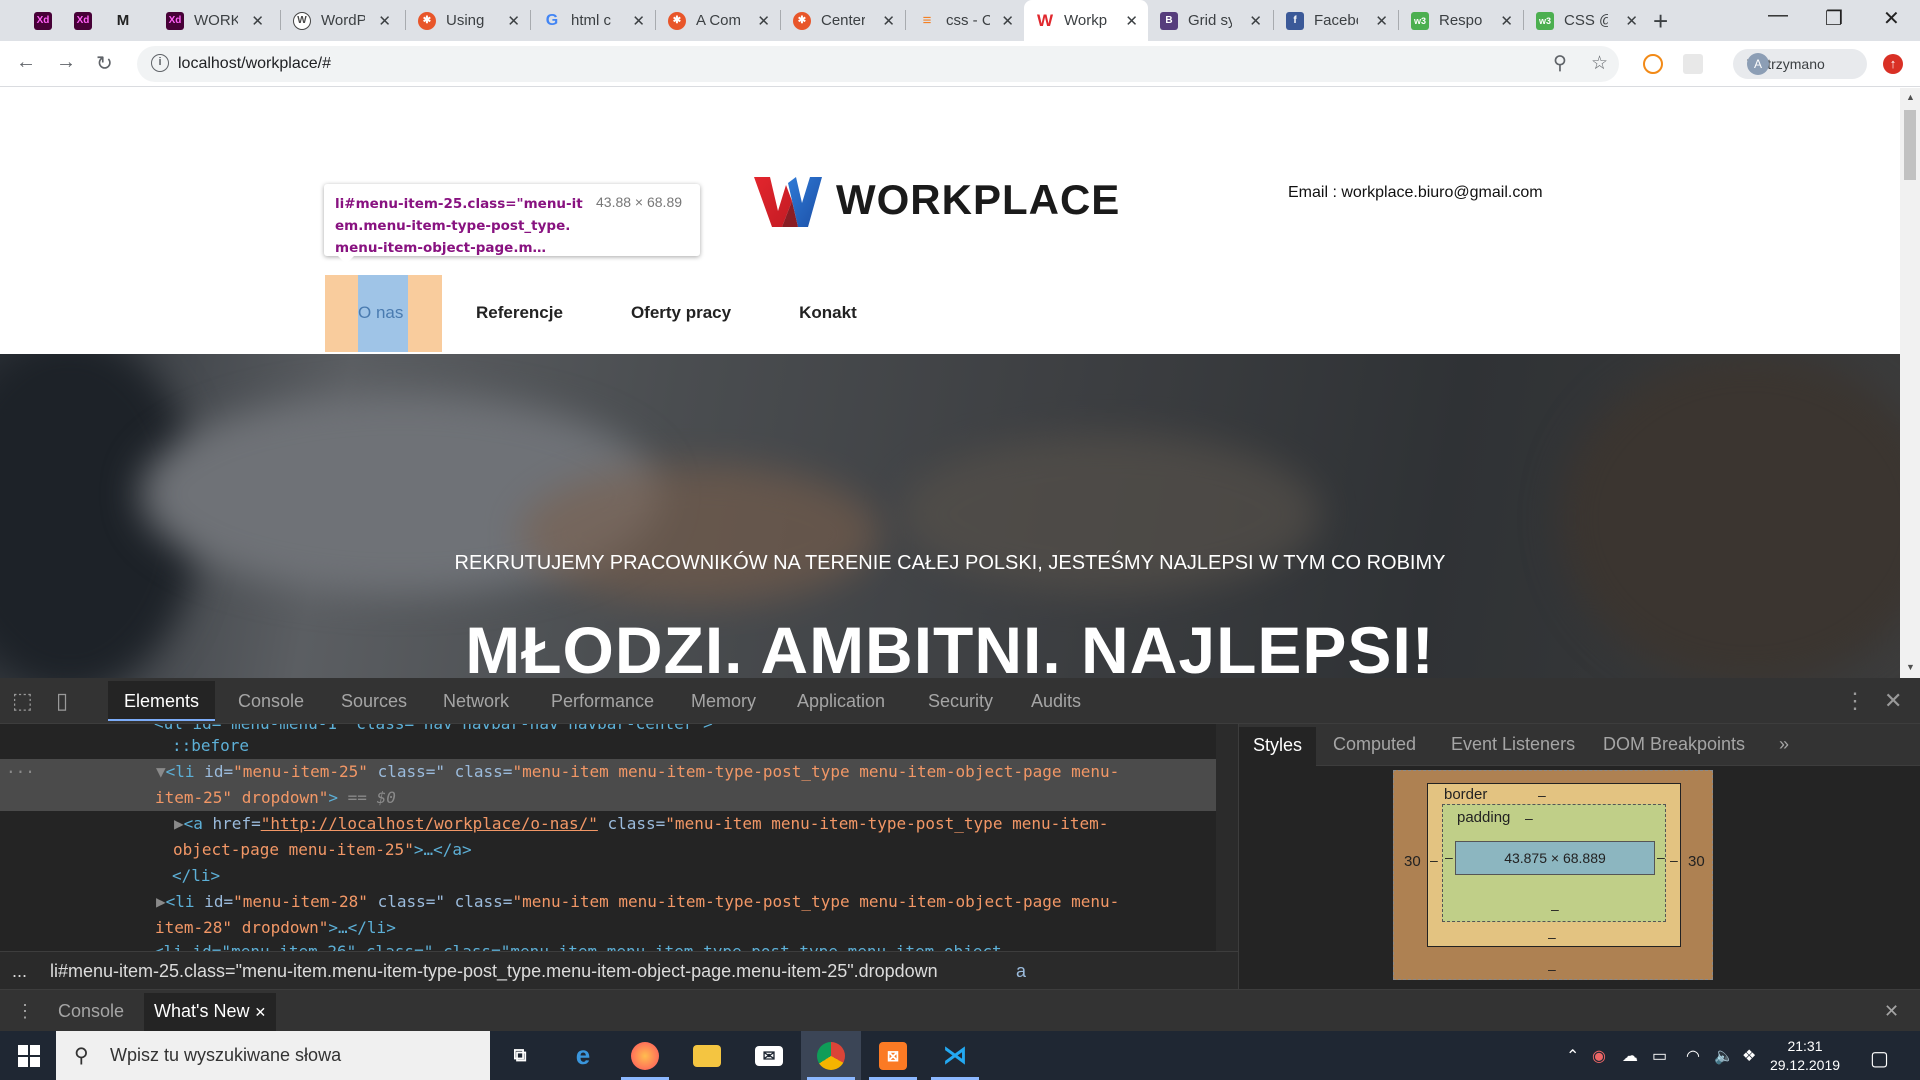  Describe the element at coordinates (1778, 15) in the screenshot. I see `minimize-icon: —` at that location.